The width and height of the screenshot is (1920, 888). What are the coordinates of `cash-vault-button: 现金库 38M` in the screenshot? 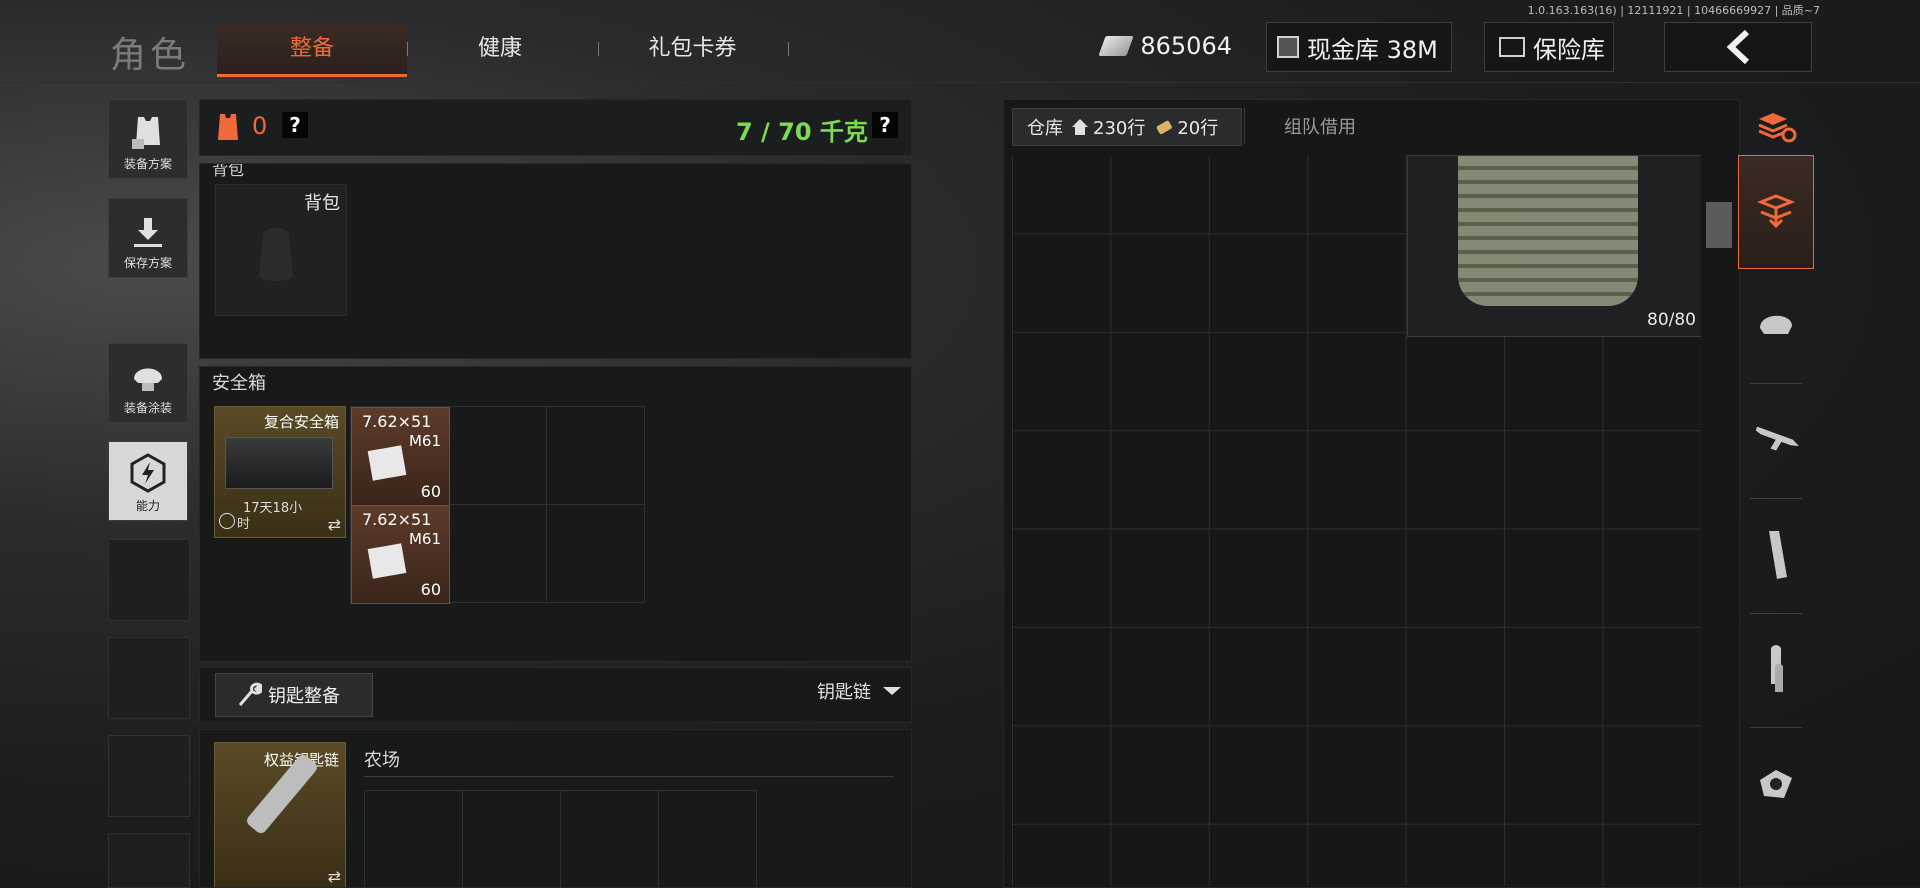 It's located at (1359, 47).